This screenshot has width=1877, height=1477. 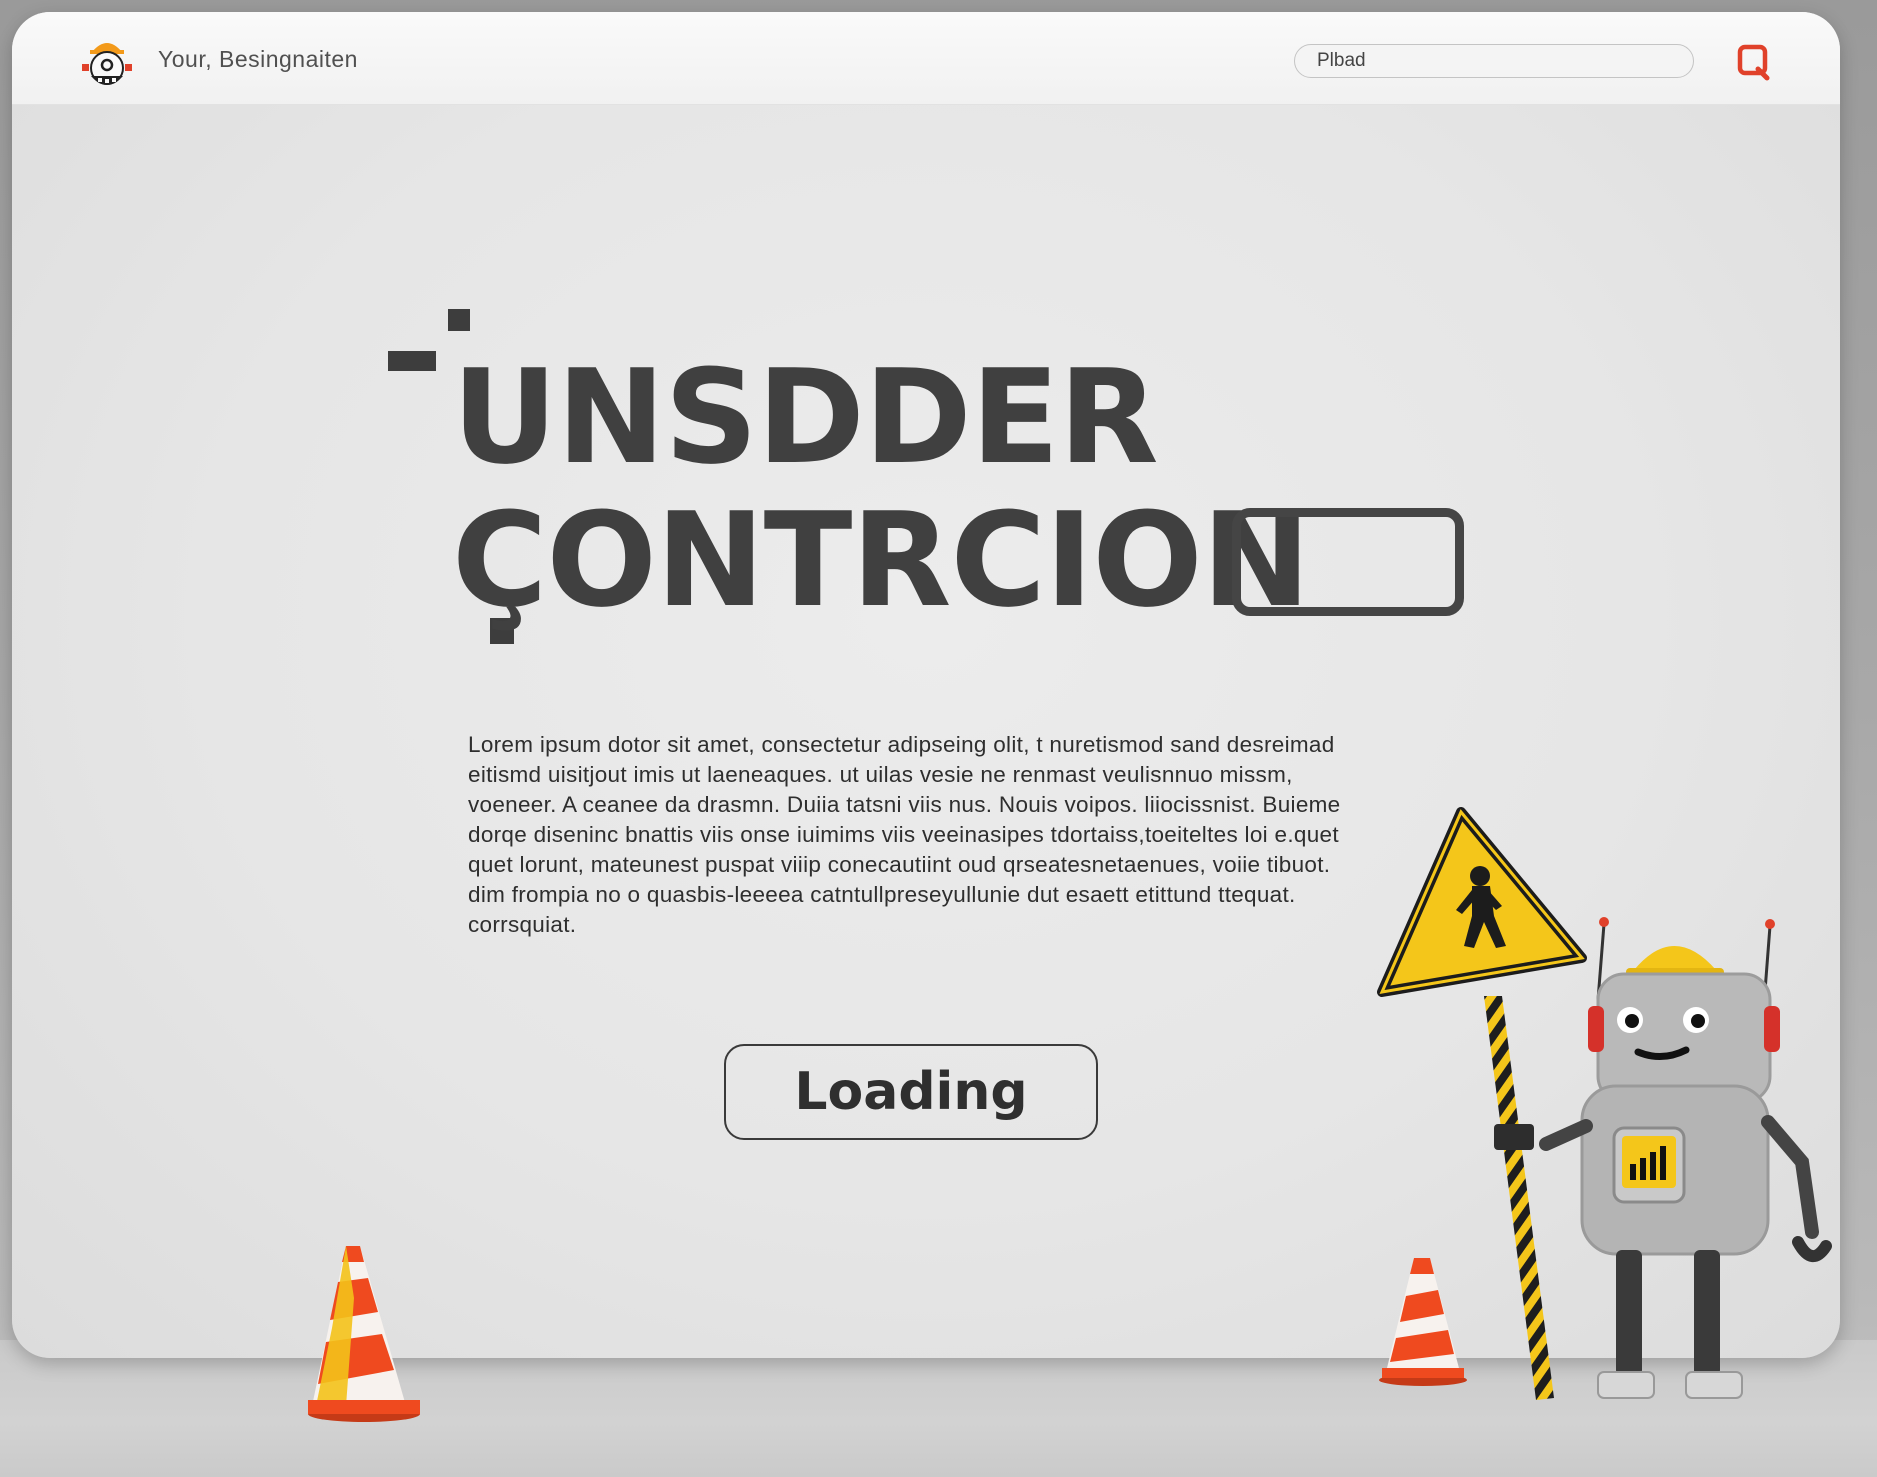 What do you see at coordinates (1754, 62) in the screenshot?
I see `search-icon` at bounding box center [1754, 62].